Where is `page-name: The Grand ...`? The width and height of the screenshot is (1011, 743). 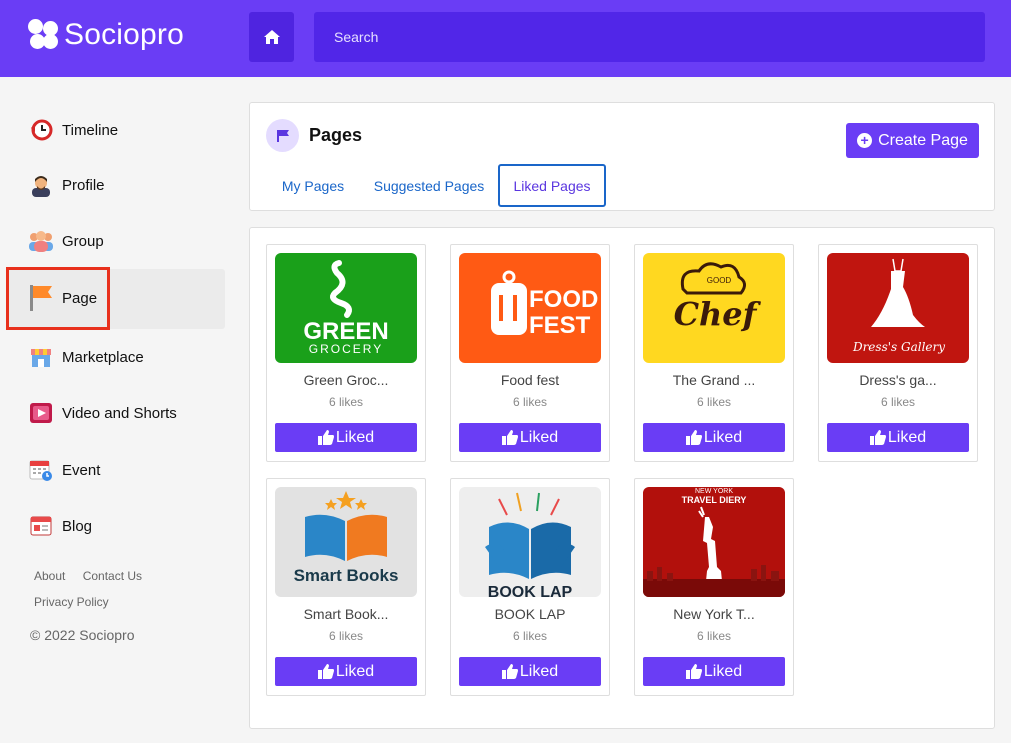
page-name: The Grand ... is located at coordinates (714, 380).